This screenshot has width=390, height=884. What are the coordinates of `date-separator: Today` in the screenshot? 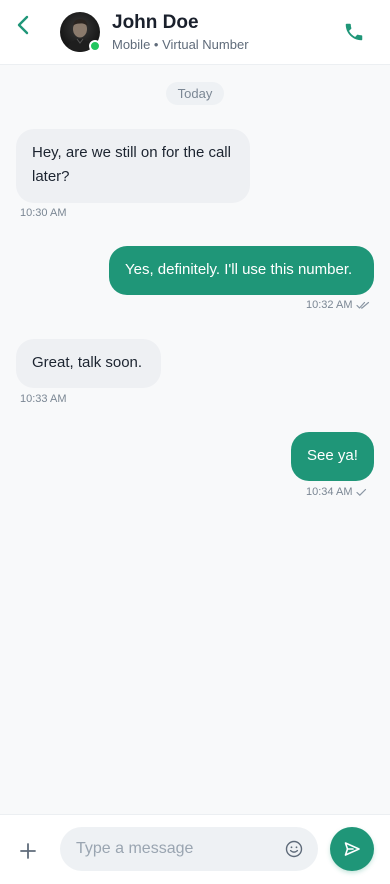 It's located at (195, 93).